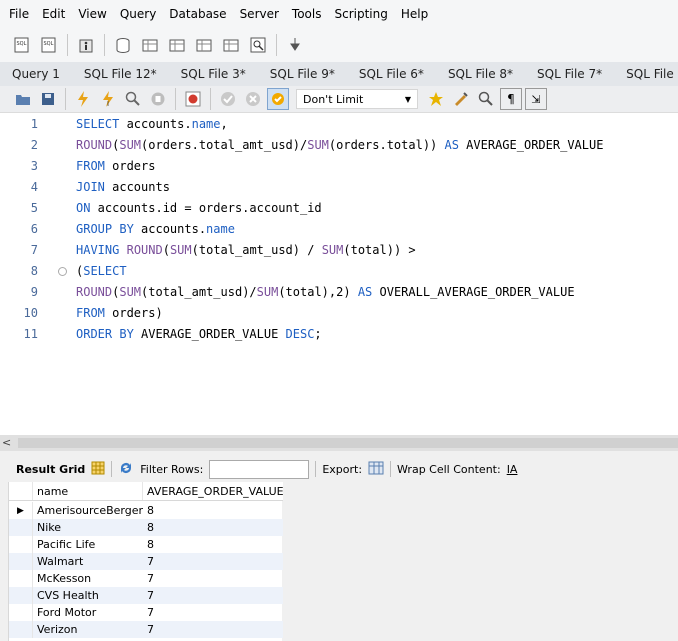 The height and width of the screenshot is (641, 678). Describe the element at coordinates (88, 629) in the screenshot. I see `cell-name: Verizon` at that location.